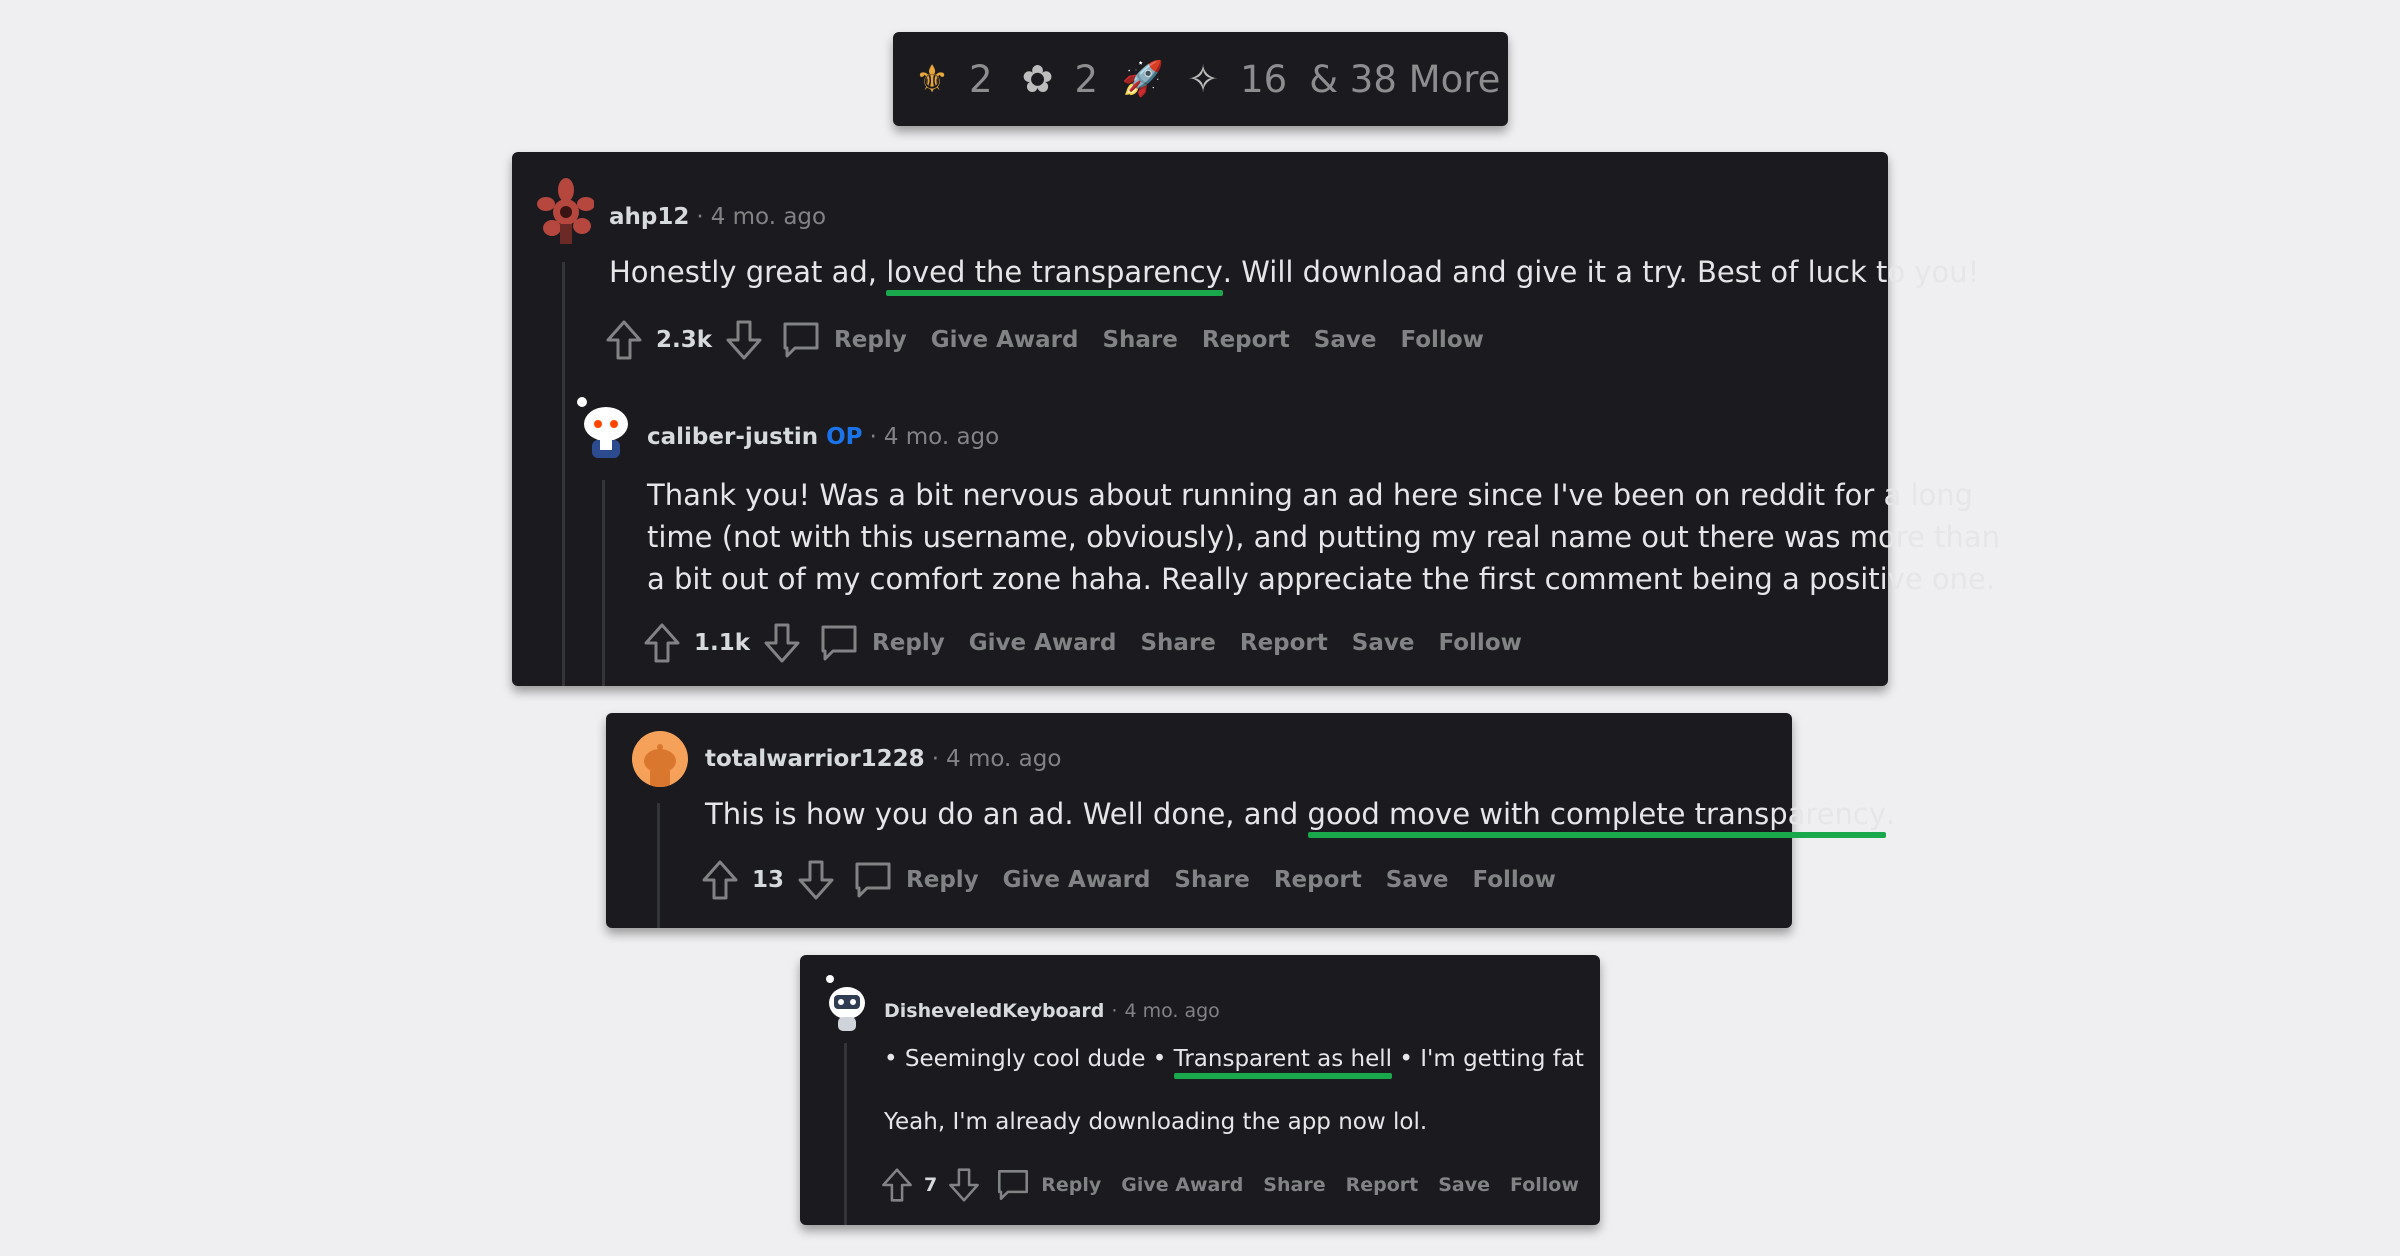 Image resolution: width=2400 pixels, height=1256 pixels. I want to click on vote-score: 2.3k, so click(684, 340).